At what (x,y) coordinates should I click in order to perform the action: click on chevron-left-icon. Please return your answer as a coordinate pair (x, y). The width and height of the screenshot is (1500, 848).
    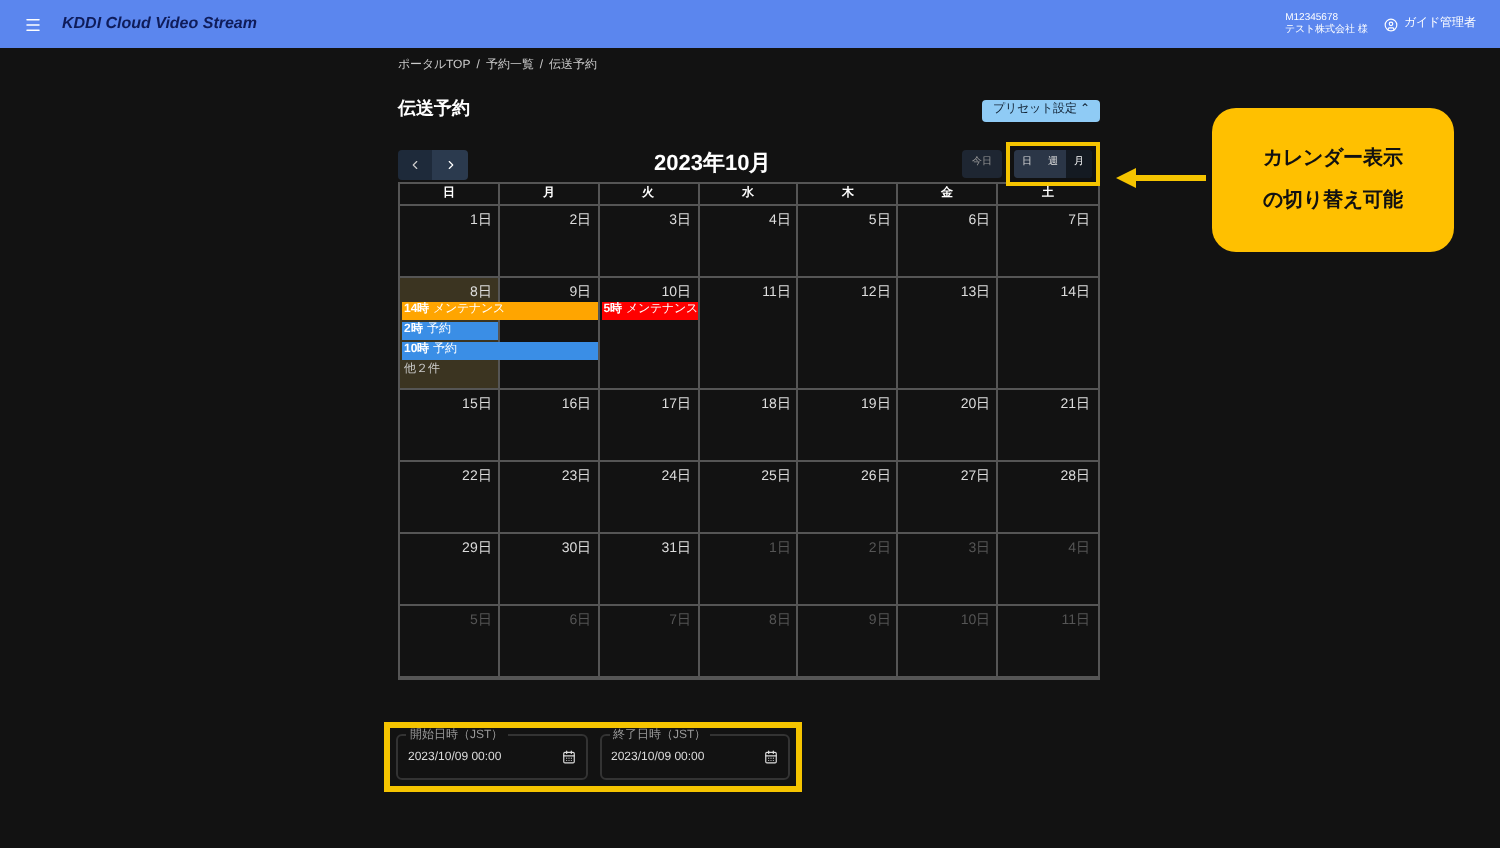
    Looking at the image, I should click on (415, 164).